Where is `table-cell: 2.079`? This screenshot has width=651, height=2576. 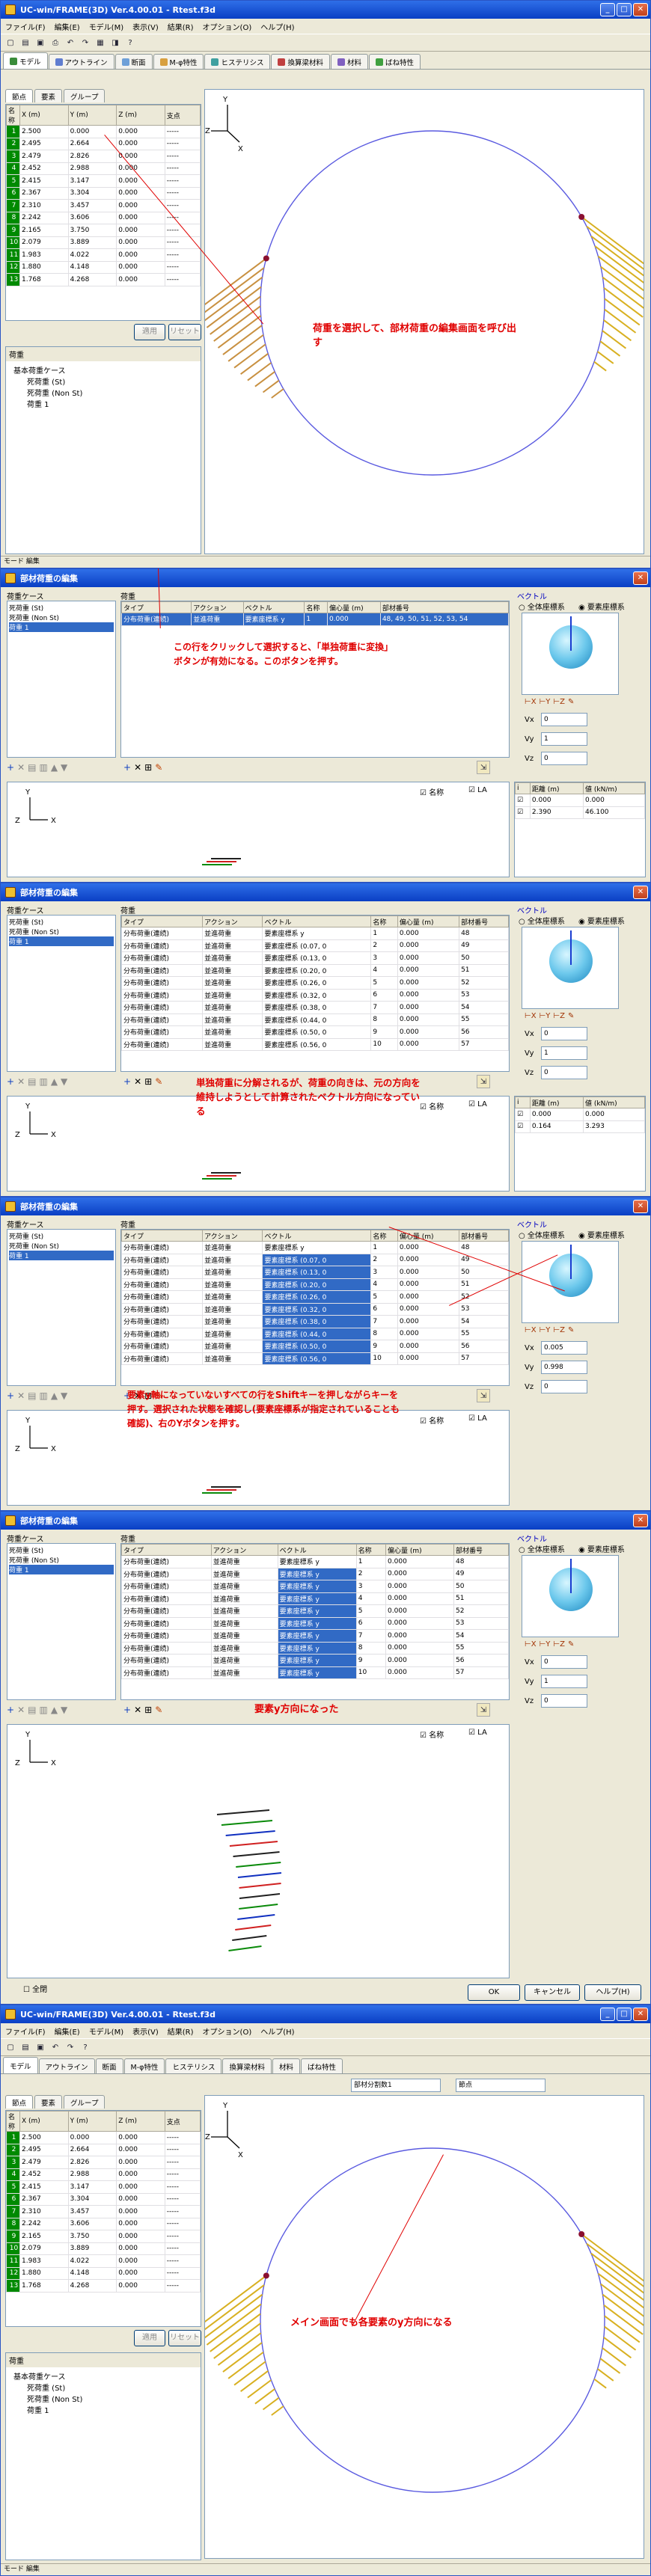
table-cell: 2.079 is located at coordinates (44, 242).